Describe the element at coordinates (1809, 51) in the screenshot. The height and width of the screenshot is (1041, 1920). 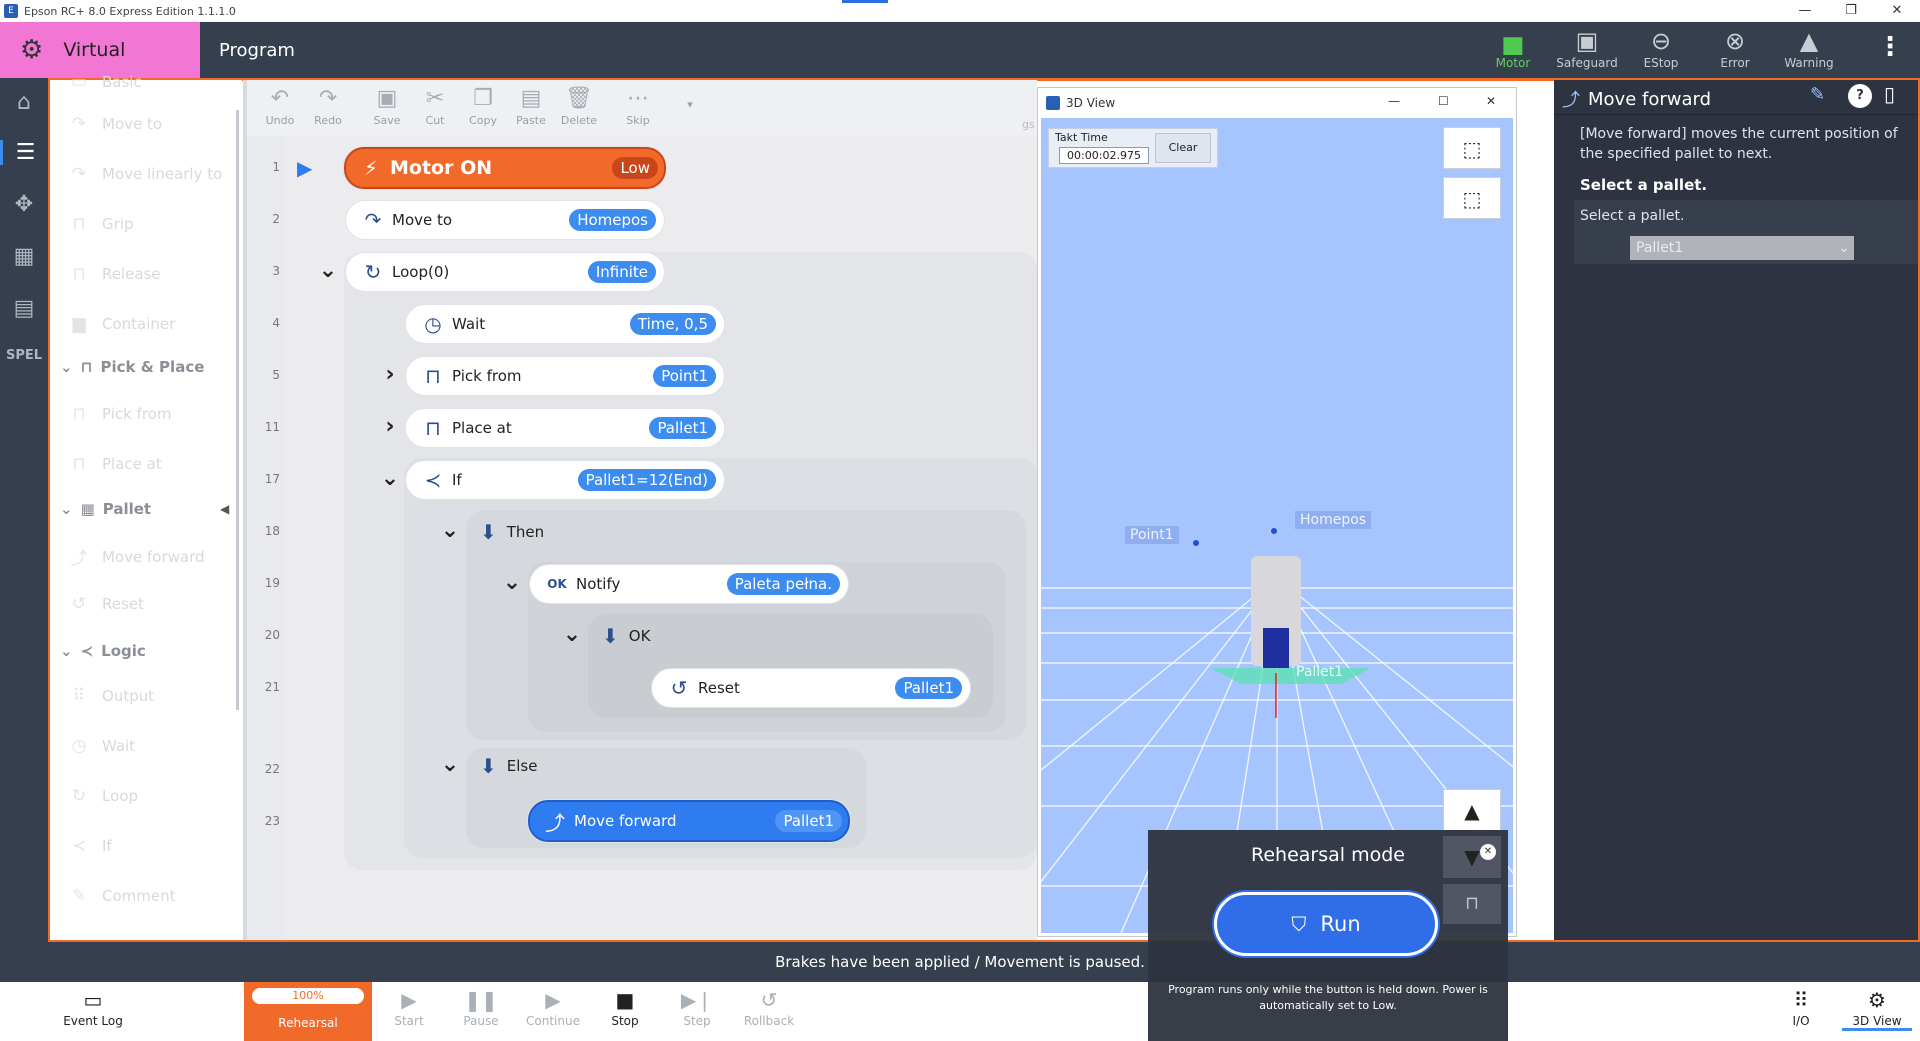
I see `warning-status-button: ▲ Warning` at that location.